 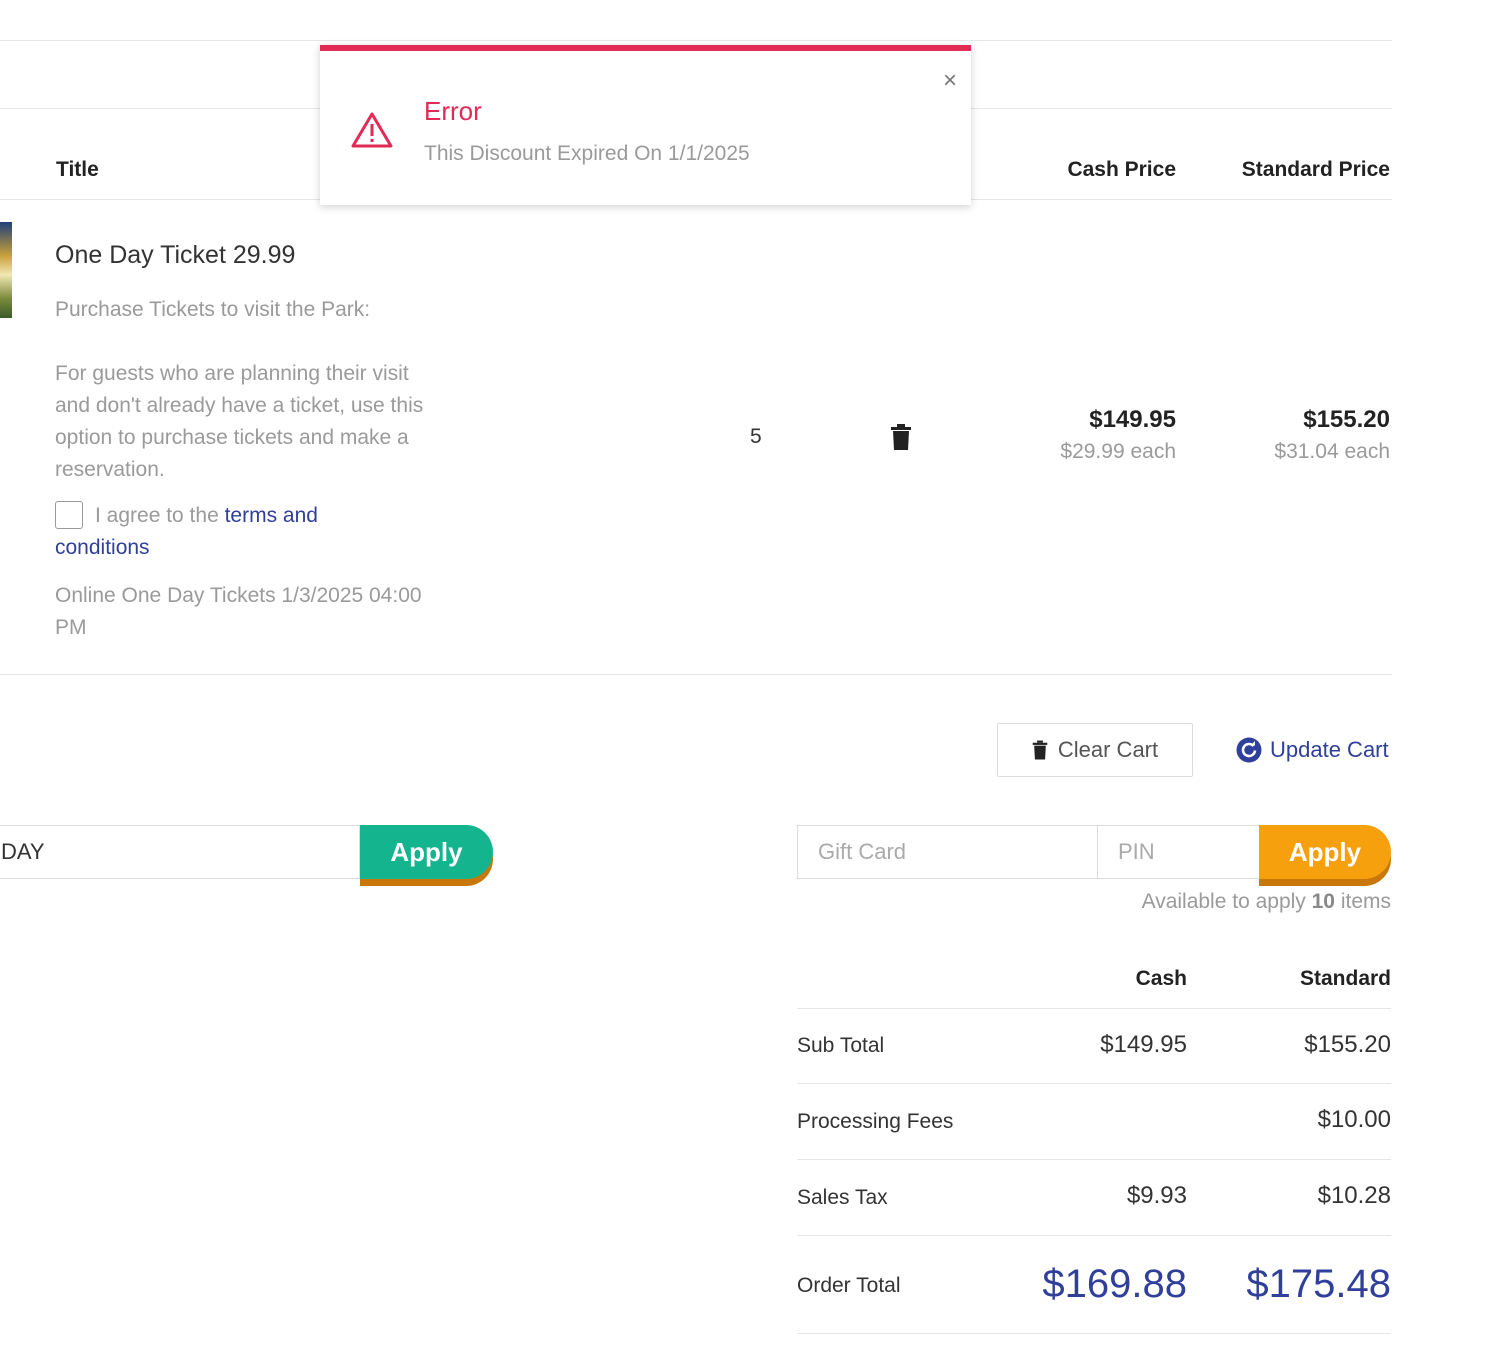 I want to click on gift-card-placeholder: Gift Card, so click(x=862, y=851).